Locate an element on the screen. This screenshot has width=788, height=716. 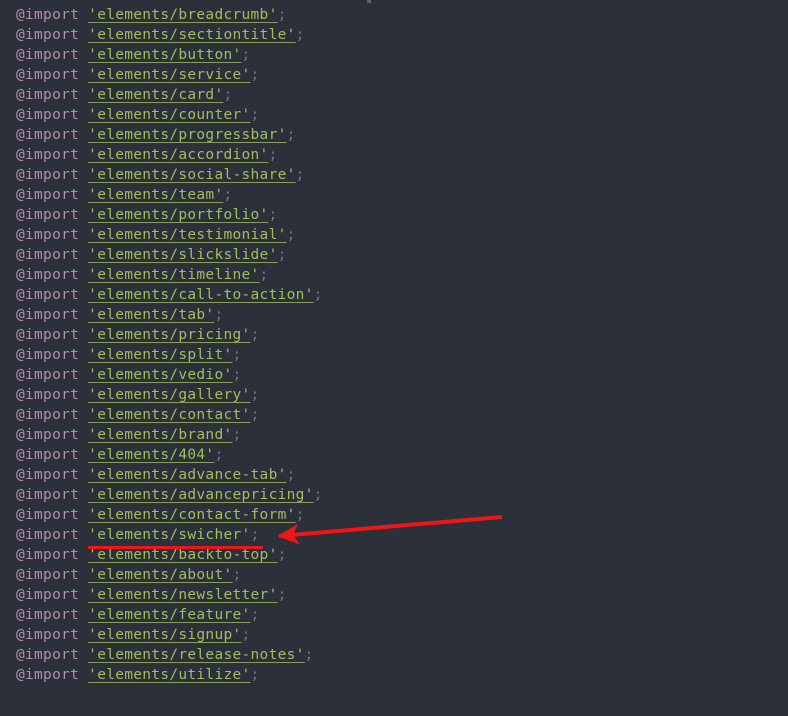
import-path-string: 'elements/utilize' is located at coordinates (169, 675).